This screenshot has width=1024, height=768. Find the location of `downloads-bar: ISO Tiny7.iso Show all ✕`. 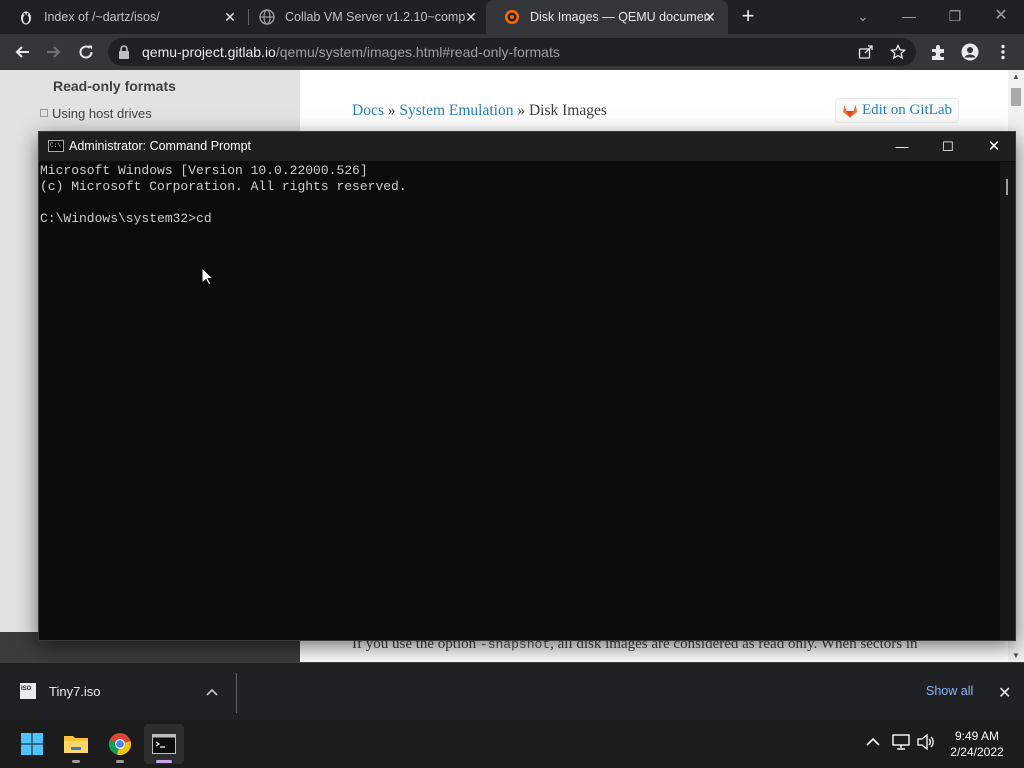

downloads-bar: ISO Tiny7.iso Show all ✕ is located at coordinates (512, 691).